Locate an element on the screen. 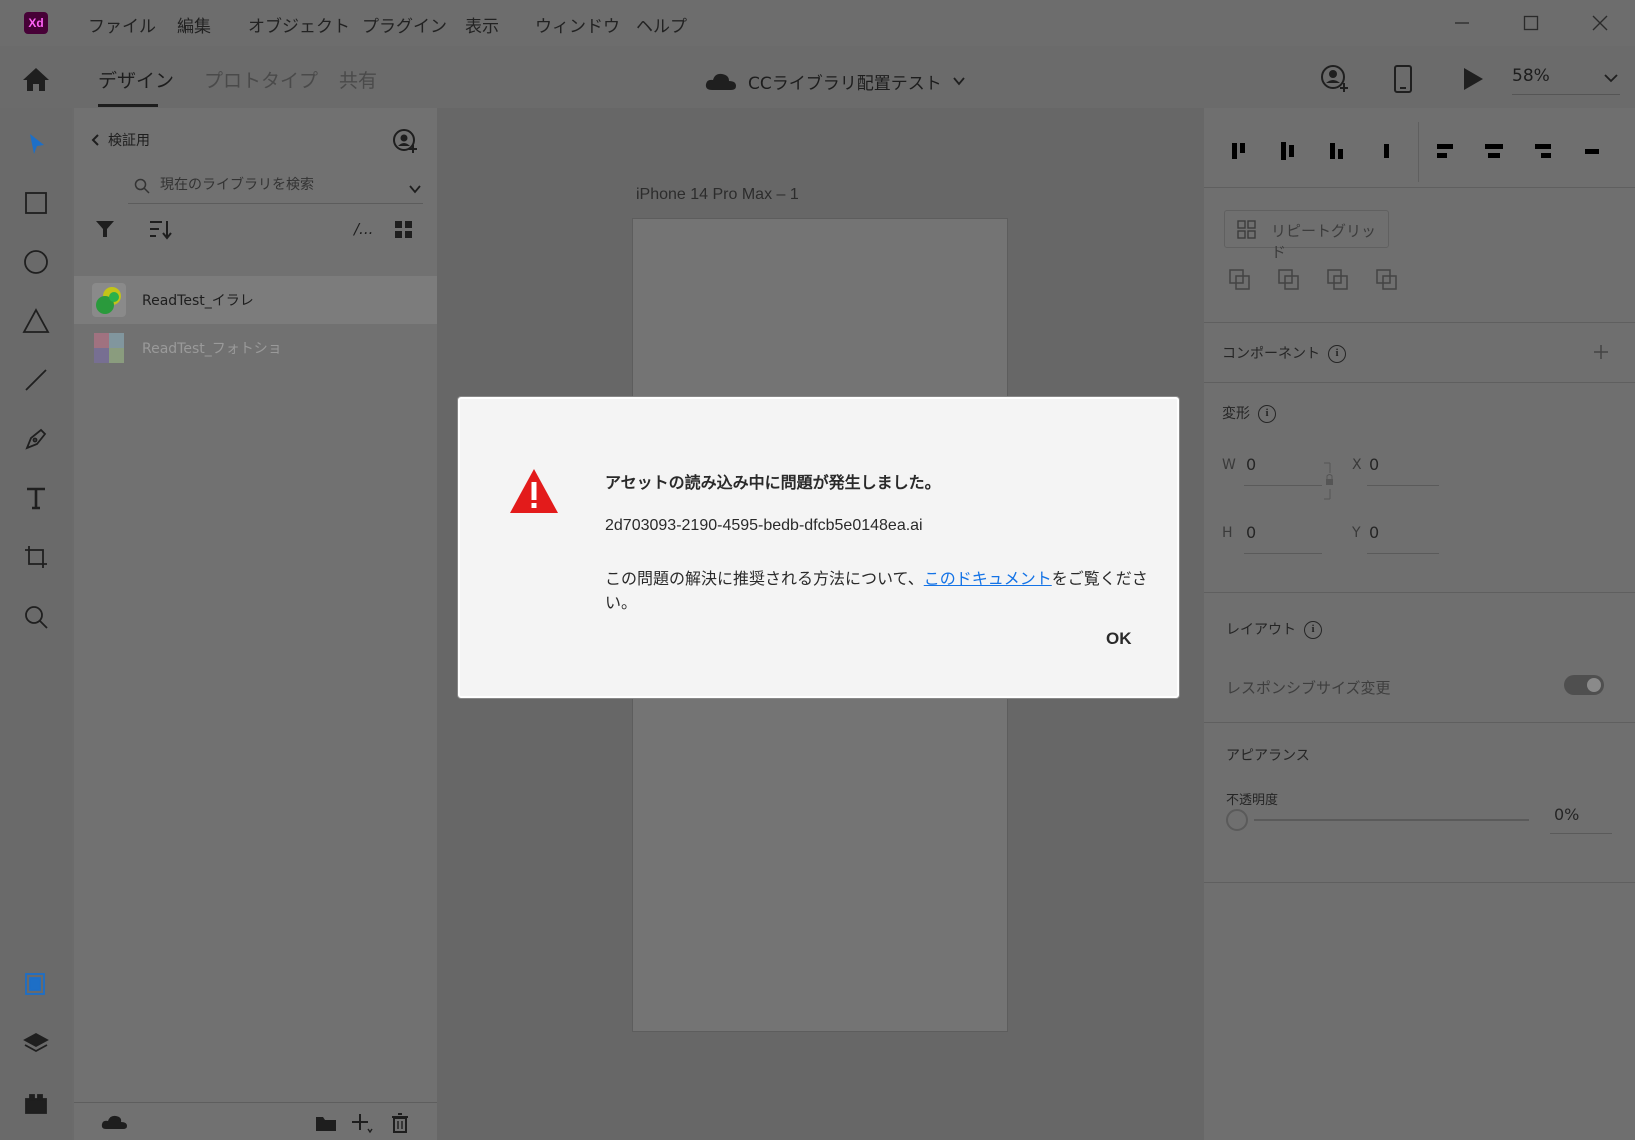 This screenshot has width=1635, height=1140. library-item: ReadTest_フォトショ is located at coordinates (255, 348).